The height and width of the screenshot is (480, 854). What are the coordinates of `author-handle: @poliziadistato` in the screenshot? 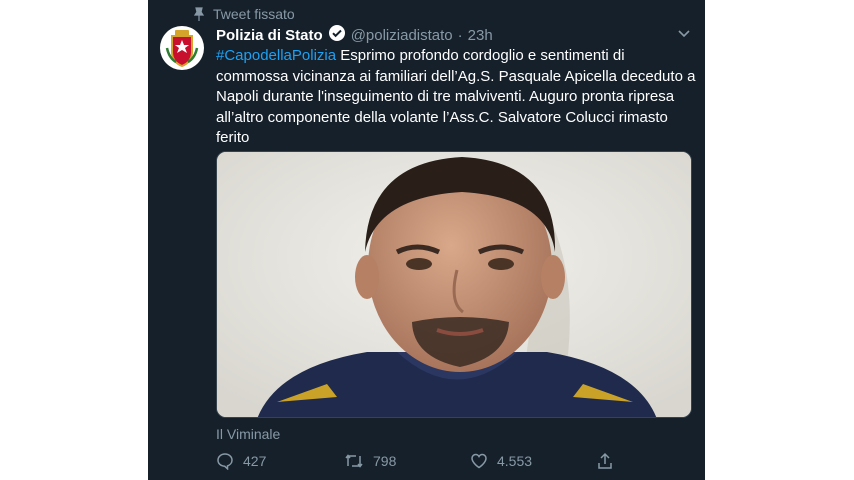 It's located at (402, 35).